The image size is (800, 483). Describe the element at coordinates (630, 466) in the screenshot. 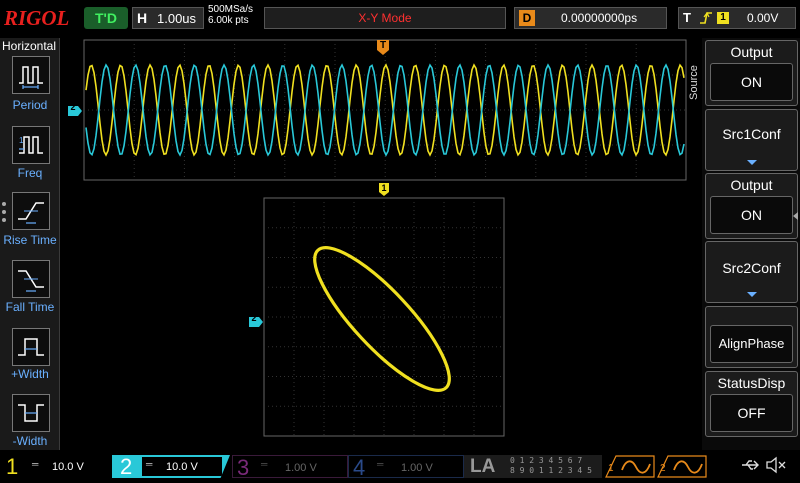

I see `source1-status: 1` at that location.